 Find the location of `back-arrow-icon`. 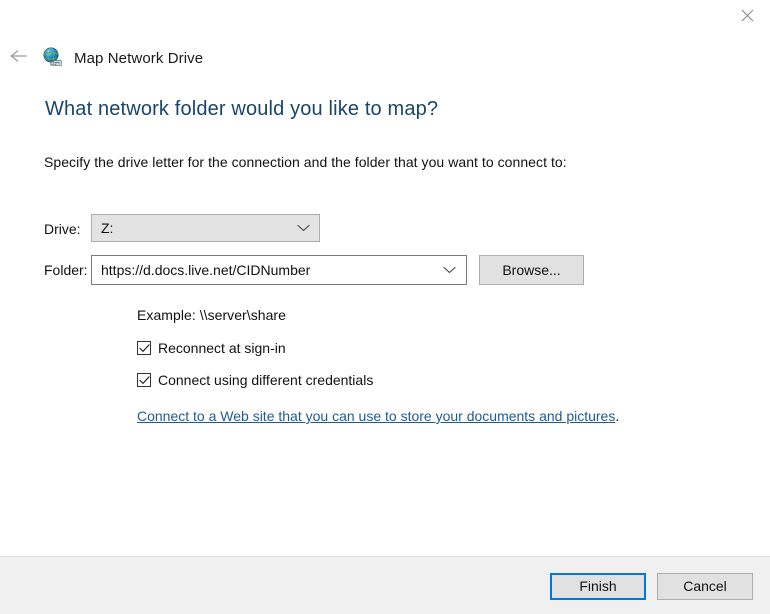

back-arrow-icon is located at coordinates (19, 58).